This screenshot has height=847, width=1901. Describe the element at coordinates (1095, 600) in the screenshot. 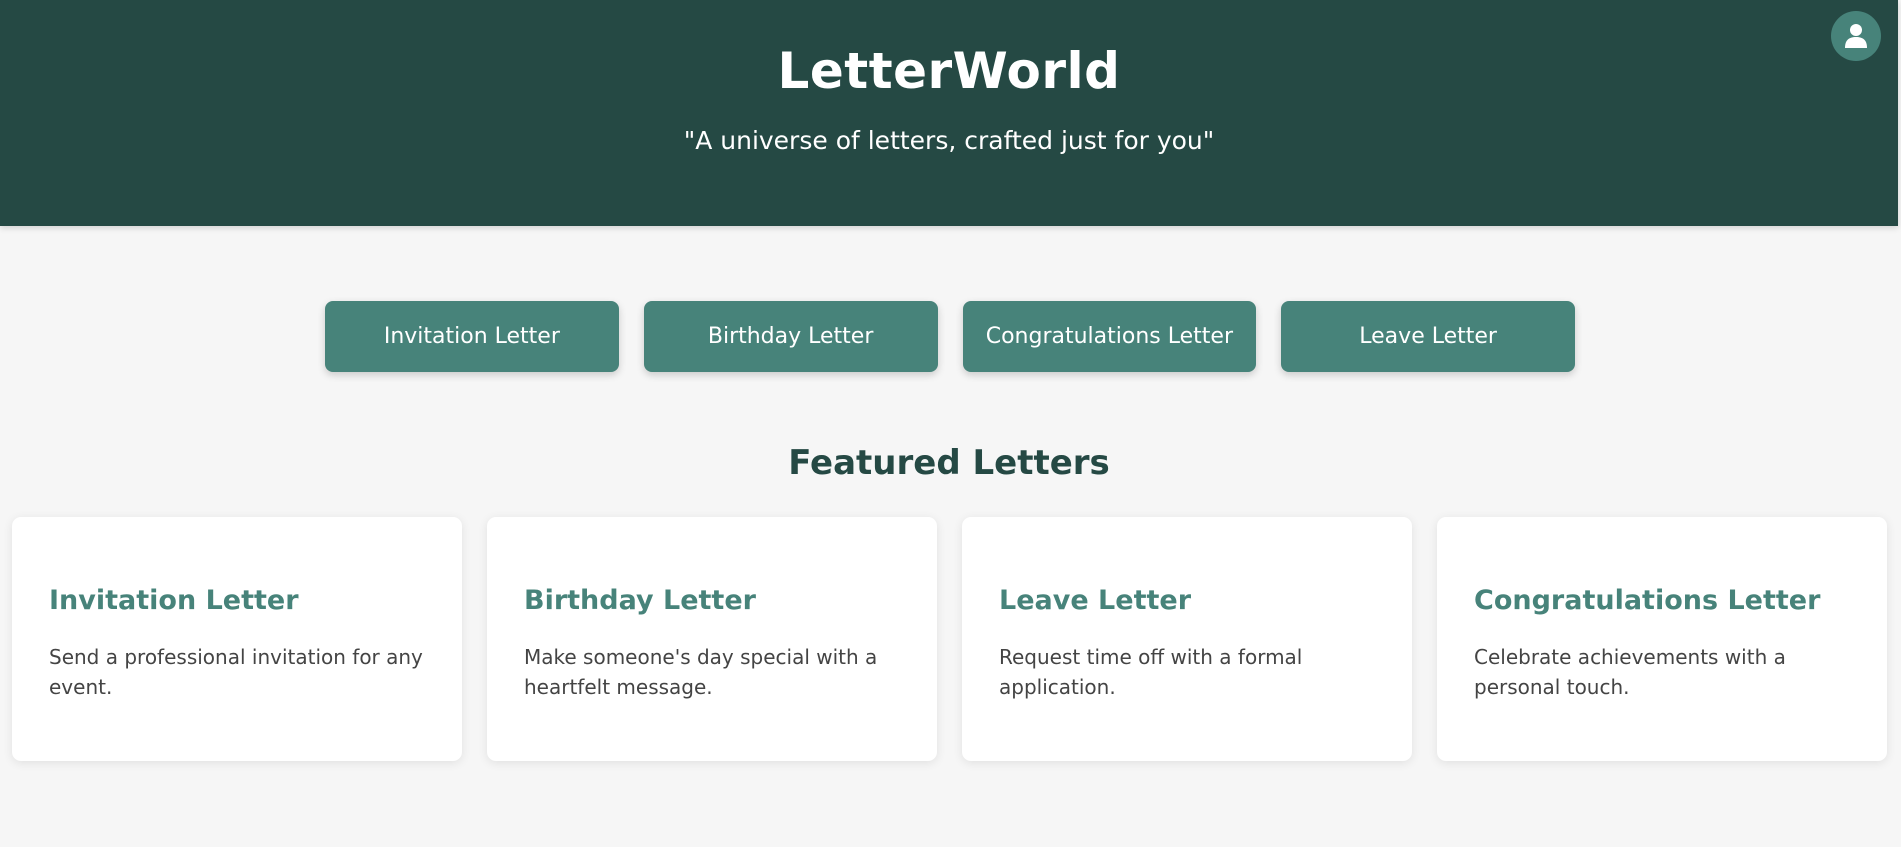

I see `card-title: Leave Letter` at that location.